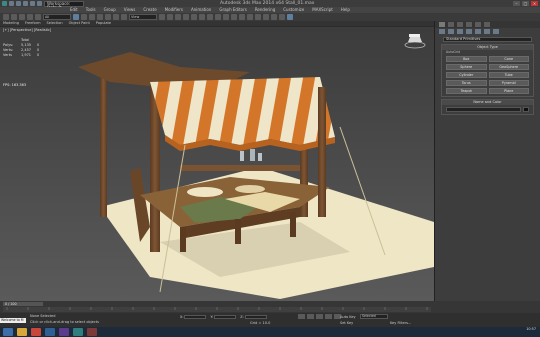  Describe the element at coordinates (374, 316) in the screenshot. I see `selected-dropdown: Selected` at that location.